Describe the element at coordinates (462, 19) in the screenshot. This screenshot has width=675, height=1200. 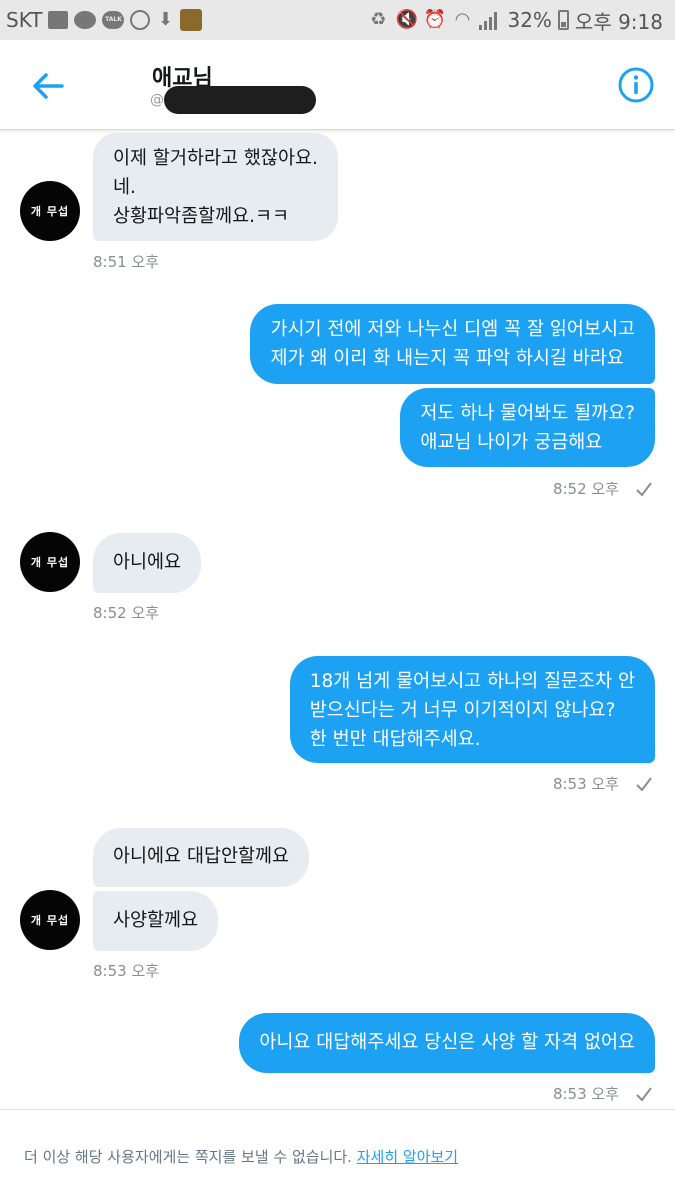
I see `wifi-icon: ◠` at that location.